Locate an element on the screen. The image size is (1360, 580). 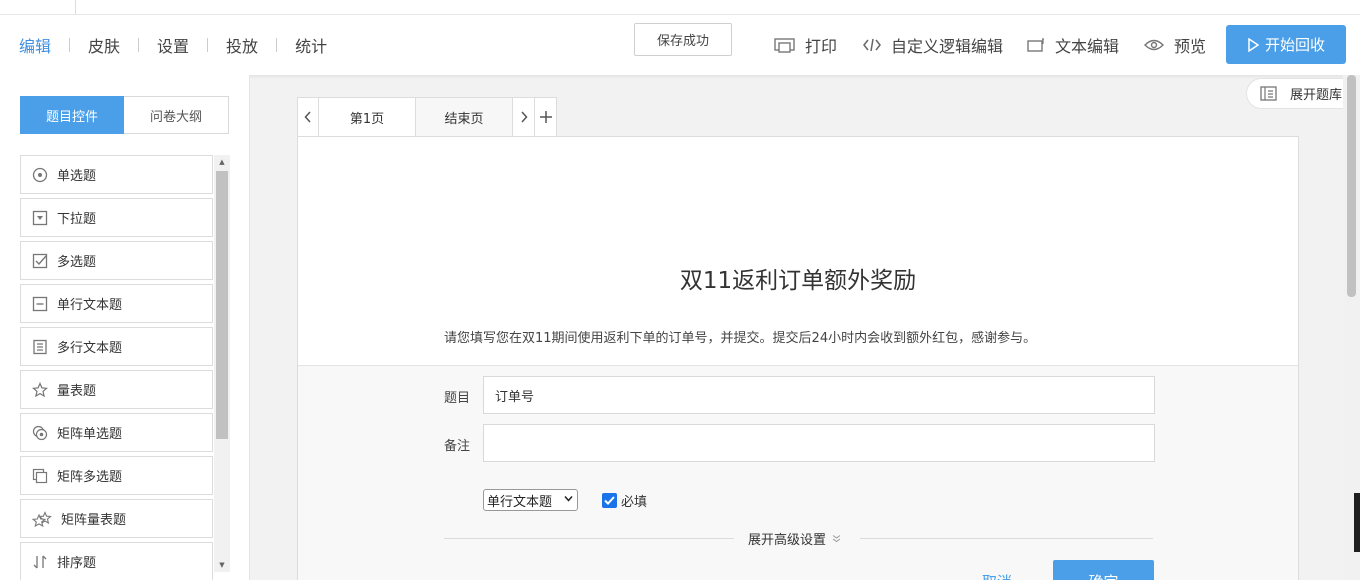
control-multi-line-text: 多行文本题 is located at coordinates (116, 346).